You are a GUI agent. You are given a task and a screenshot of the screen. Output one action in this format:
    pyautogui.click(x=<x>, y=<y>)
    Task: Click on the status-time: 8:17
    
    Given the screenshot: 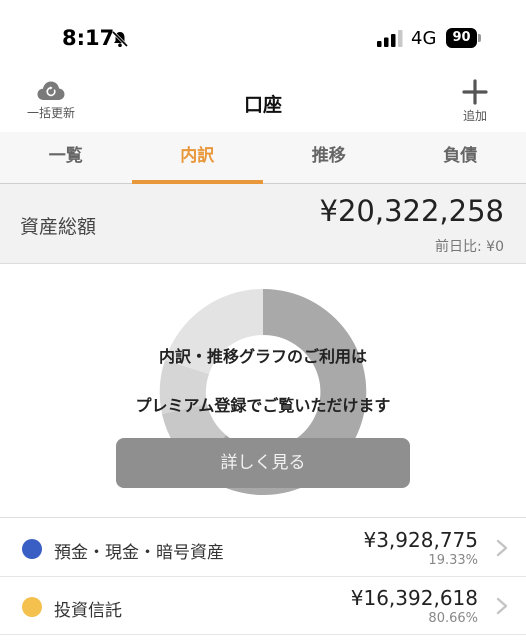 What is the action you would take?
    pyautogui.click(x=88, y=38)
    